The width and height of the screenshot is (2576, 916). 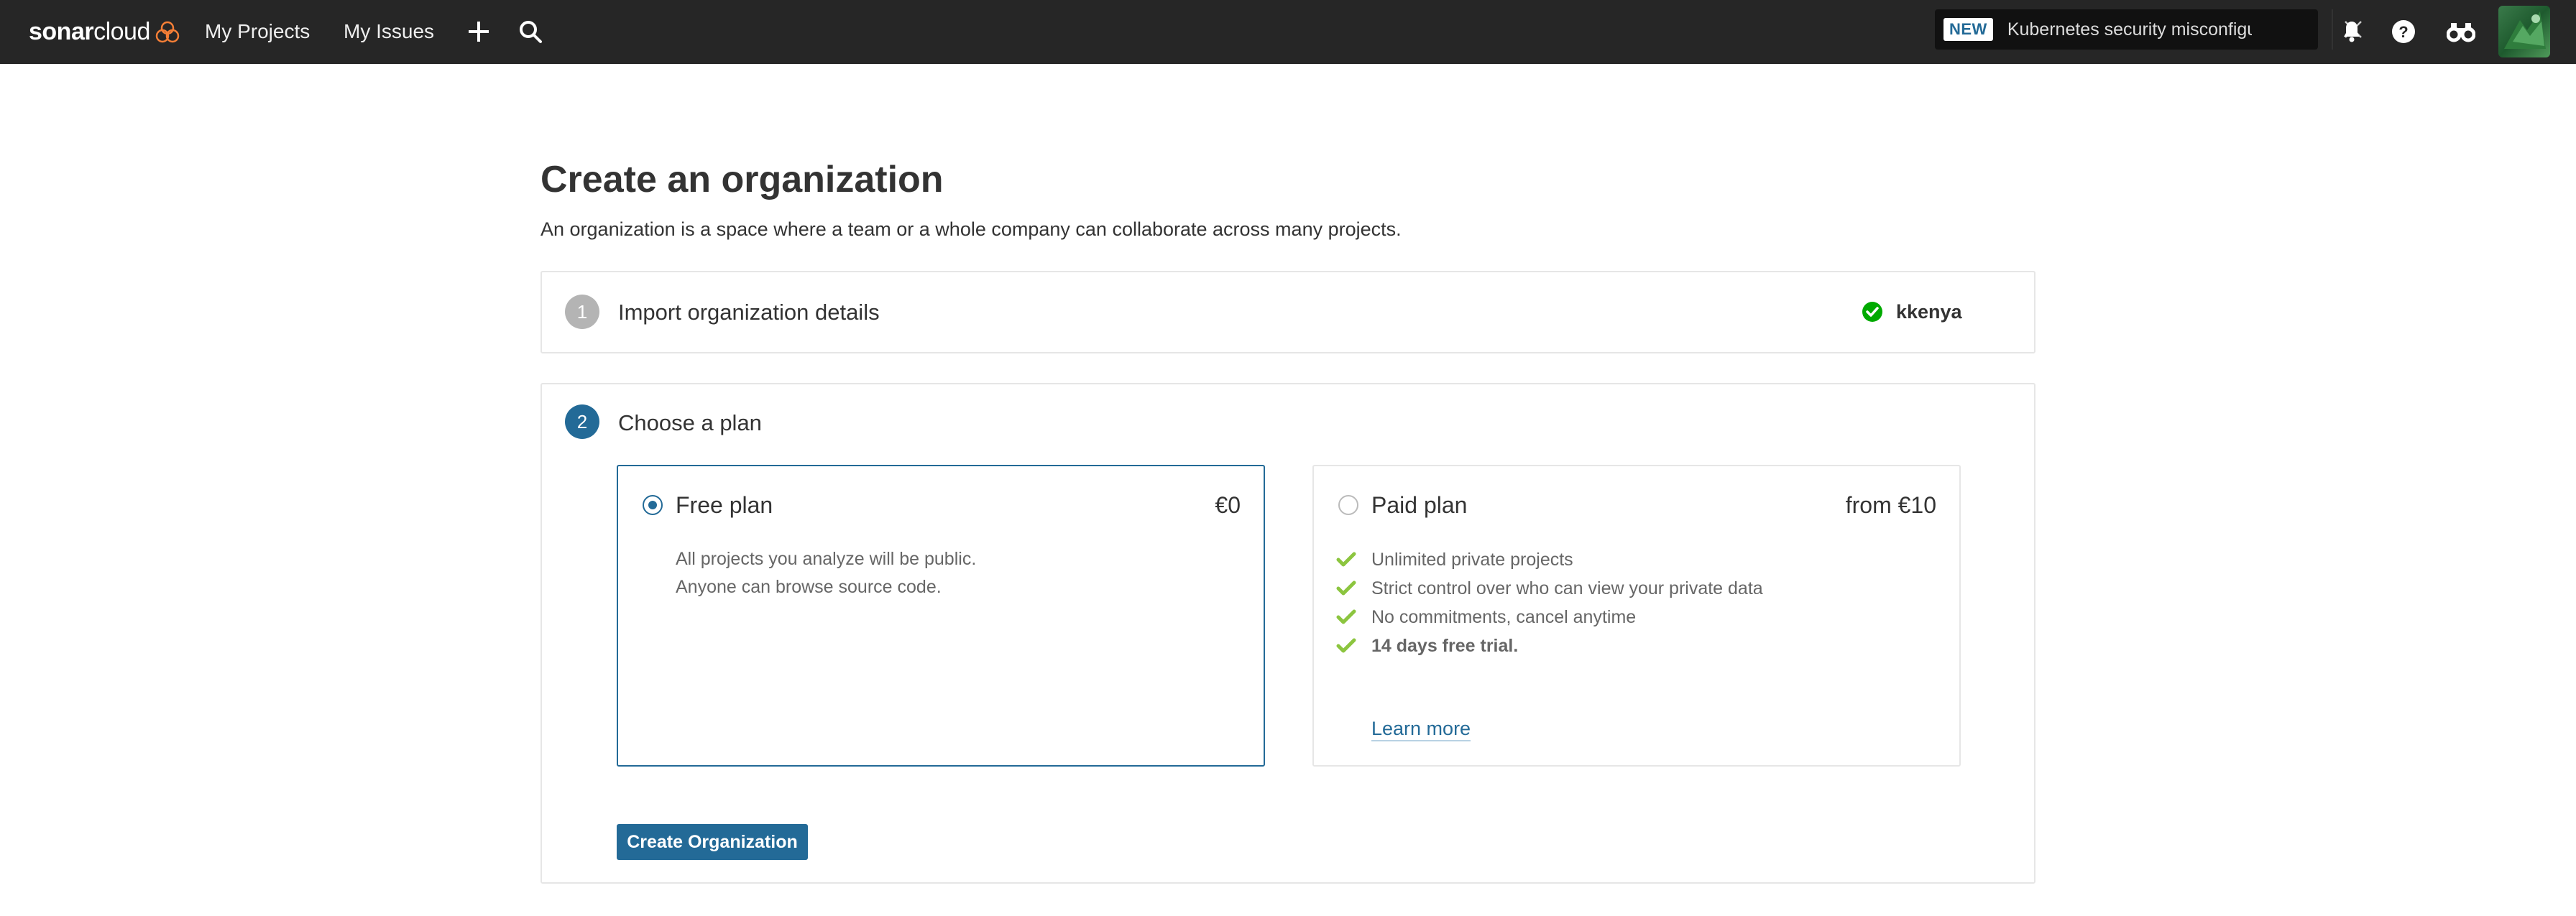 What do you see at coordinates (724, 505) in the screenshot?
I see `free-plan-name: Free plan` at bounding box center [724, 505].